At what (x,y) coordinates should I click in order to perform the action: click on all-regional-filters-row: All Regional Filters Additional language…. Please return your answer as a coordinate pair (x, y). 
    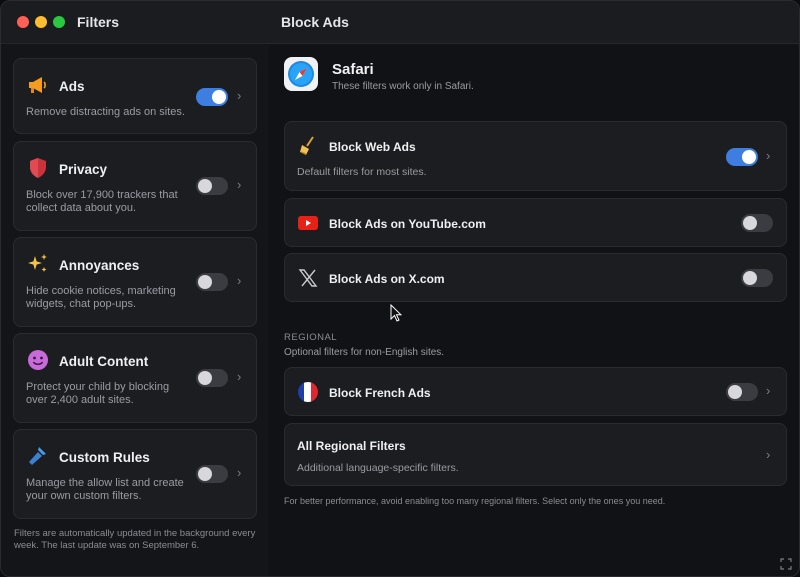
    Looking at the image, I should click on (535, 454).